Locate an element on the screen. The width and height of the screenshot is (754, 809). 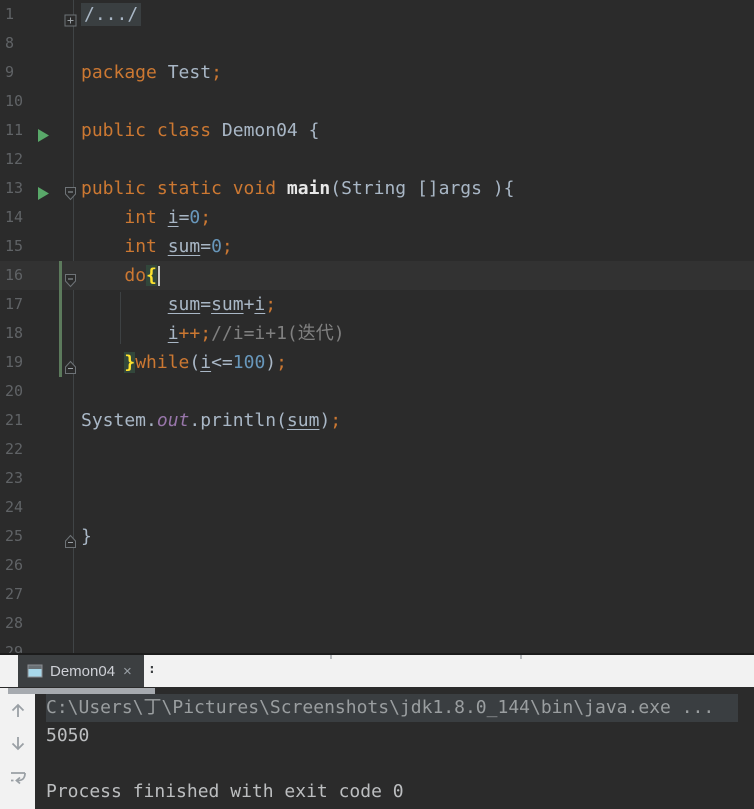
code-line-24: 24 is located at coordinates (377, 507).